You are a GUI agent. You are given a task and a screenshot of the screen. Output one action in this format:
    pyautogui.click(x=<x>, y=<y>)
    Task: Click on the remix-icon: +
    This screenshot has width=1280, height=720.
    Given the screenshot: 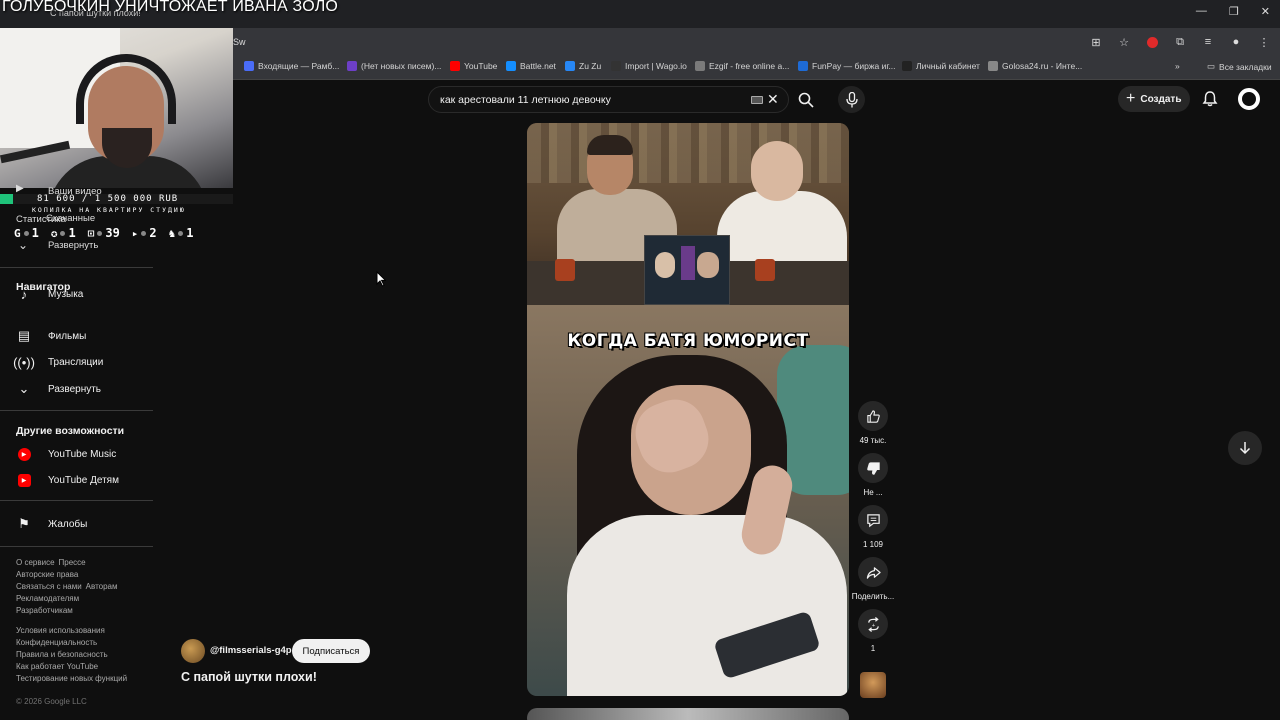 What is the action you would take?
    pyautogui.click(x=873, y=624)
    